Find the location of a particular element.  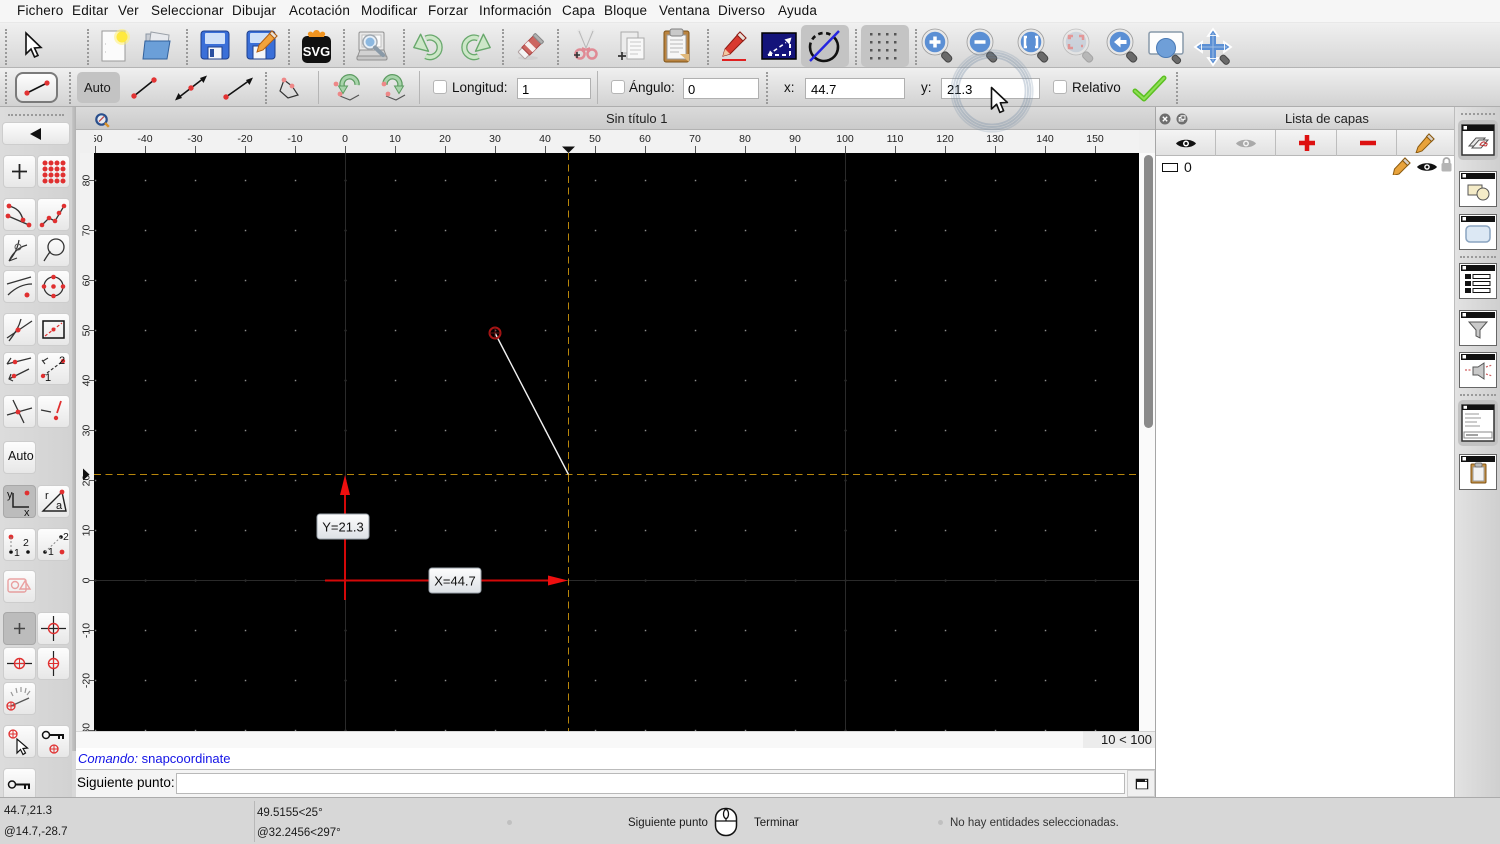

svg-text: 30 is located at coordinates (495, 139).